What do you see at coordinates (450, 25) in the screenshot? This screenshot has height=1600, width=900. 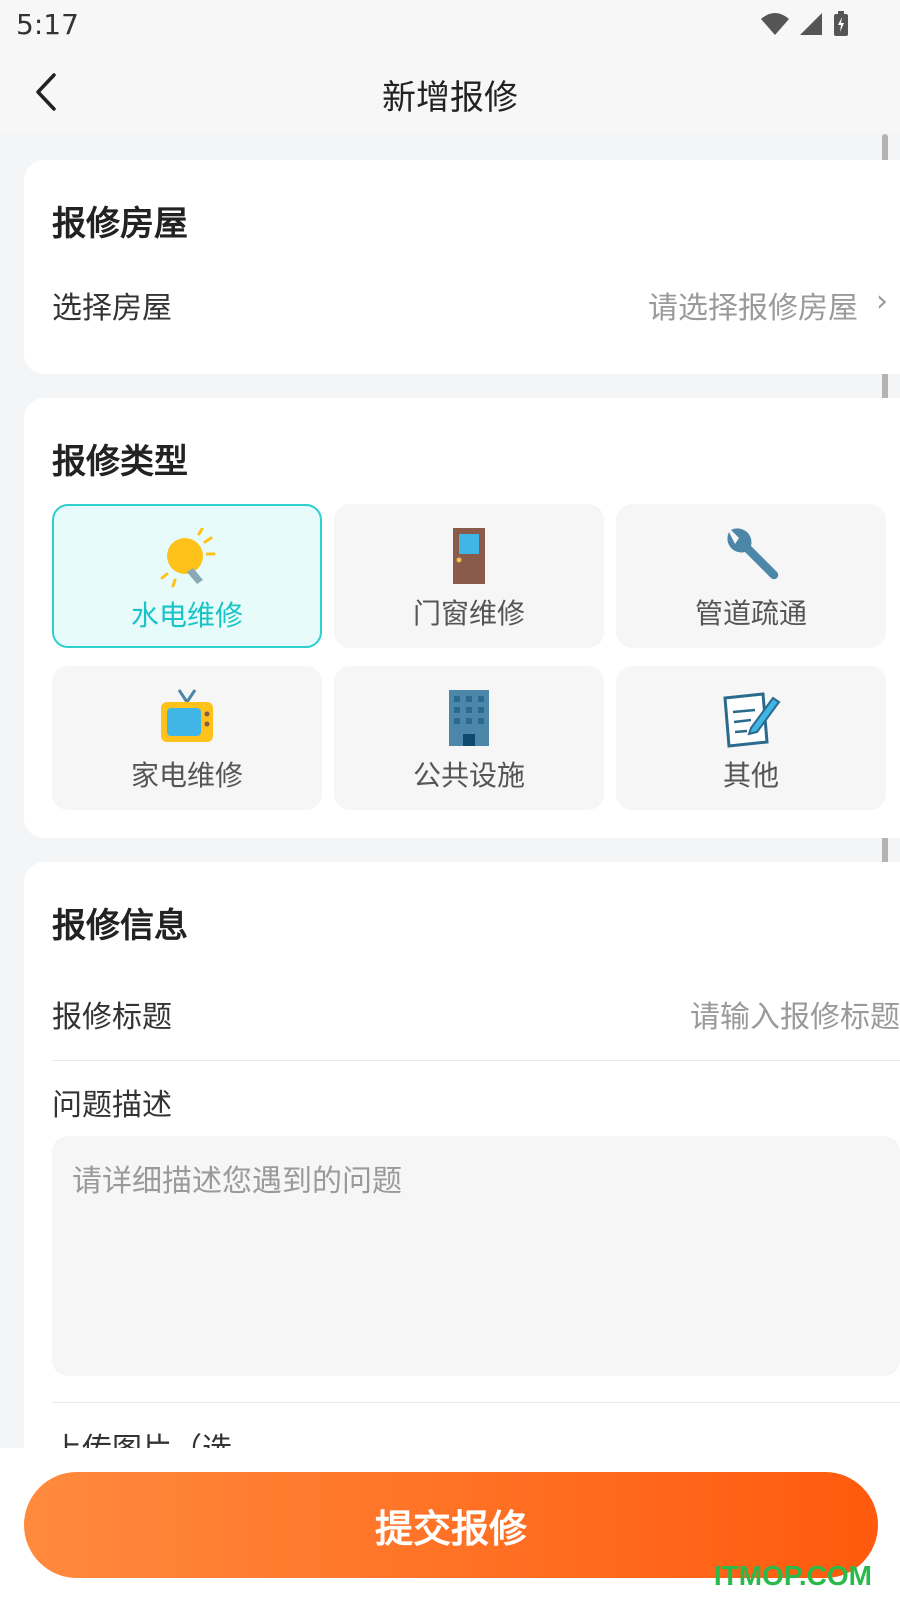 I see `status-bar: 5:17` at bounding box center [450, 25].